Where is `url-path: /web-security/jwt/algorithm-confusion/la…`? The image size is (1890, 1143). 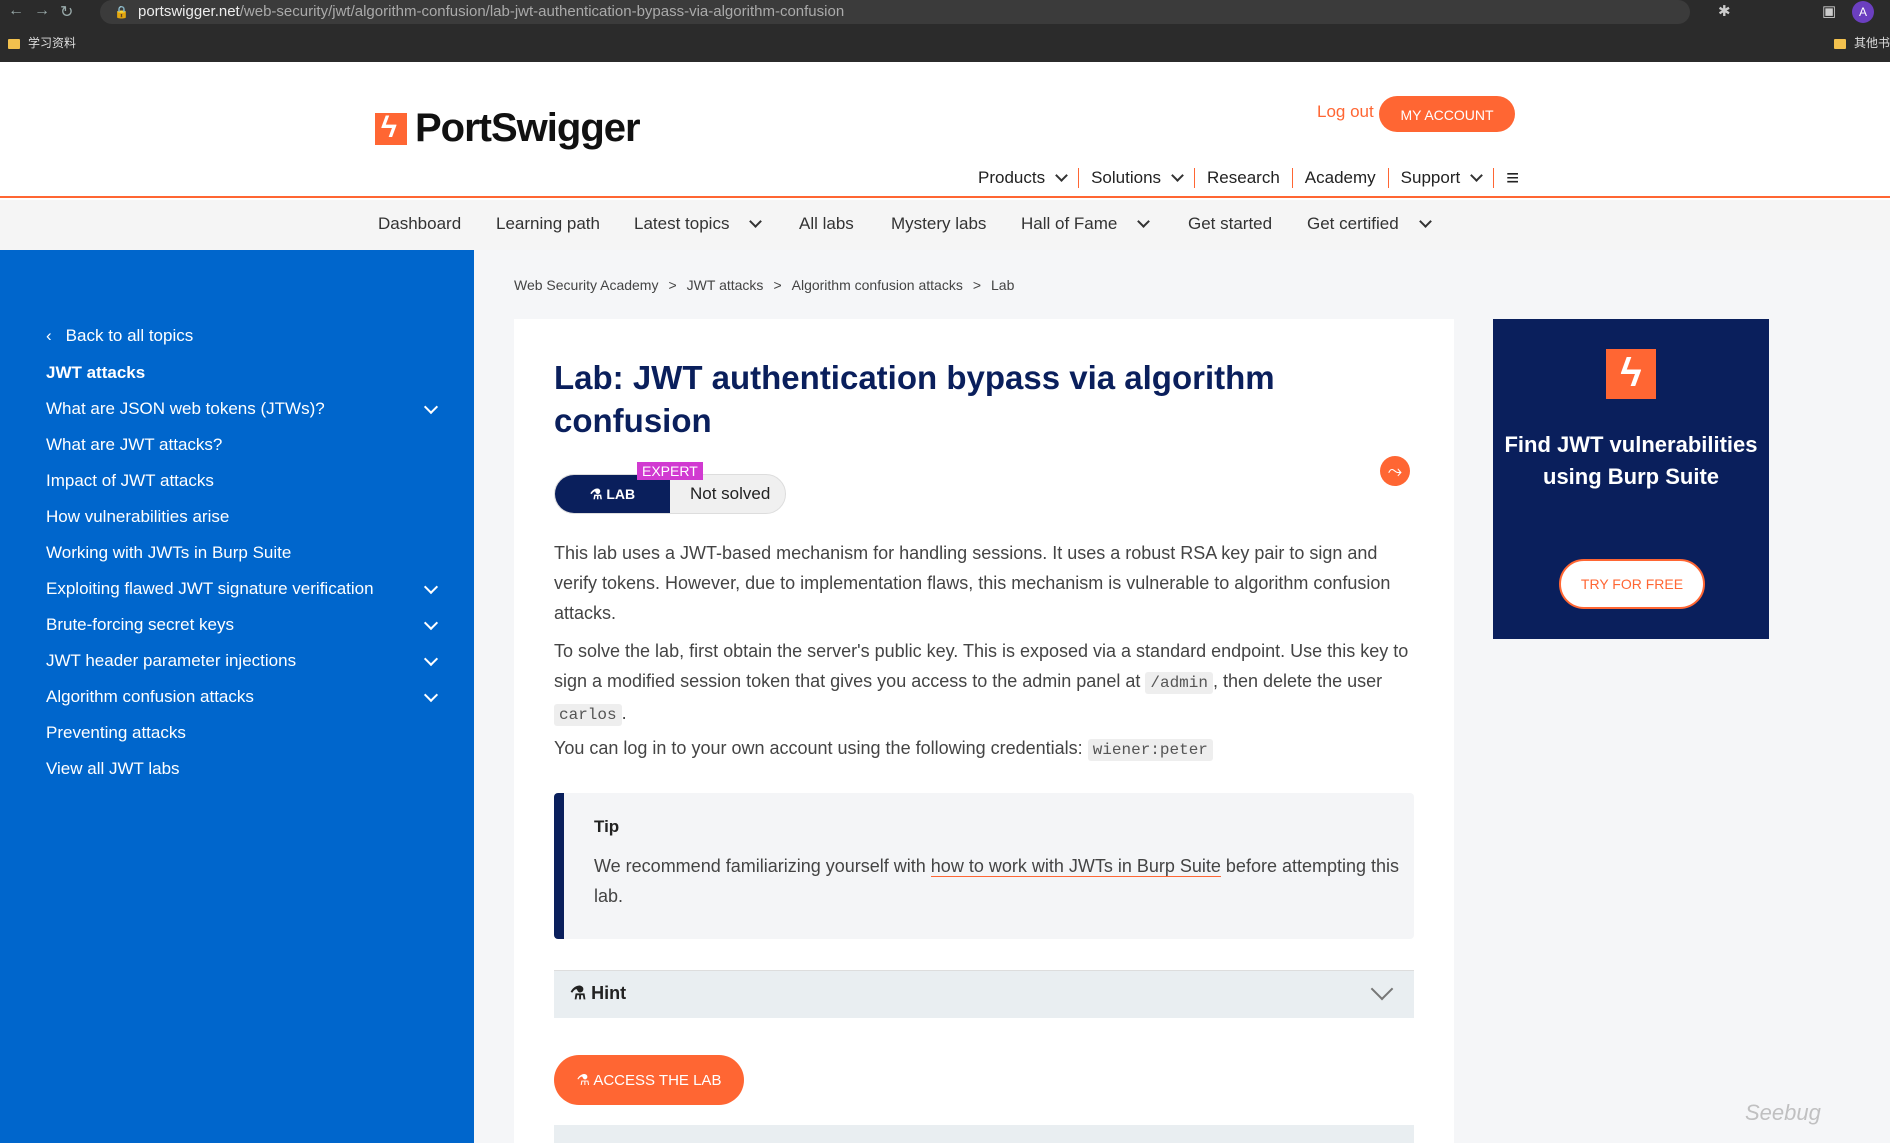
url-path: /web-security/jwt/algorithm-confusion/la… is located at coordinates (542, 11).